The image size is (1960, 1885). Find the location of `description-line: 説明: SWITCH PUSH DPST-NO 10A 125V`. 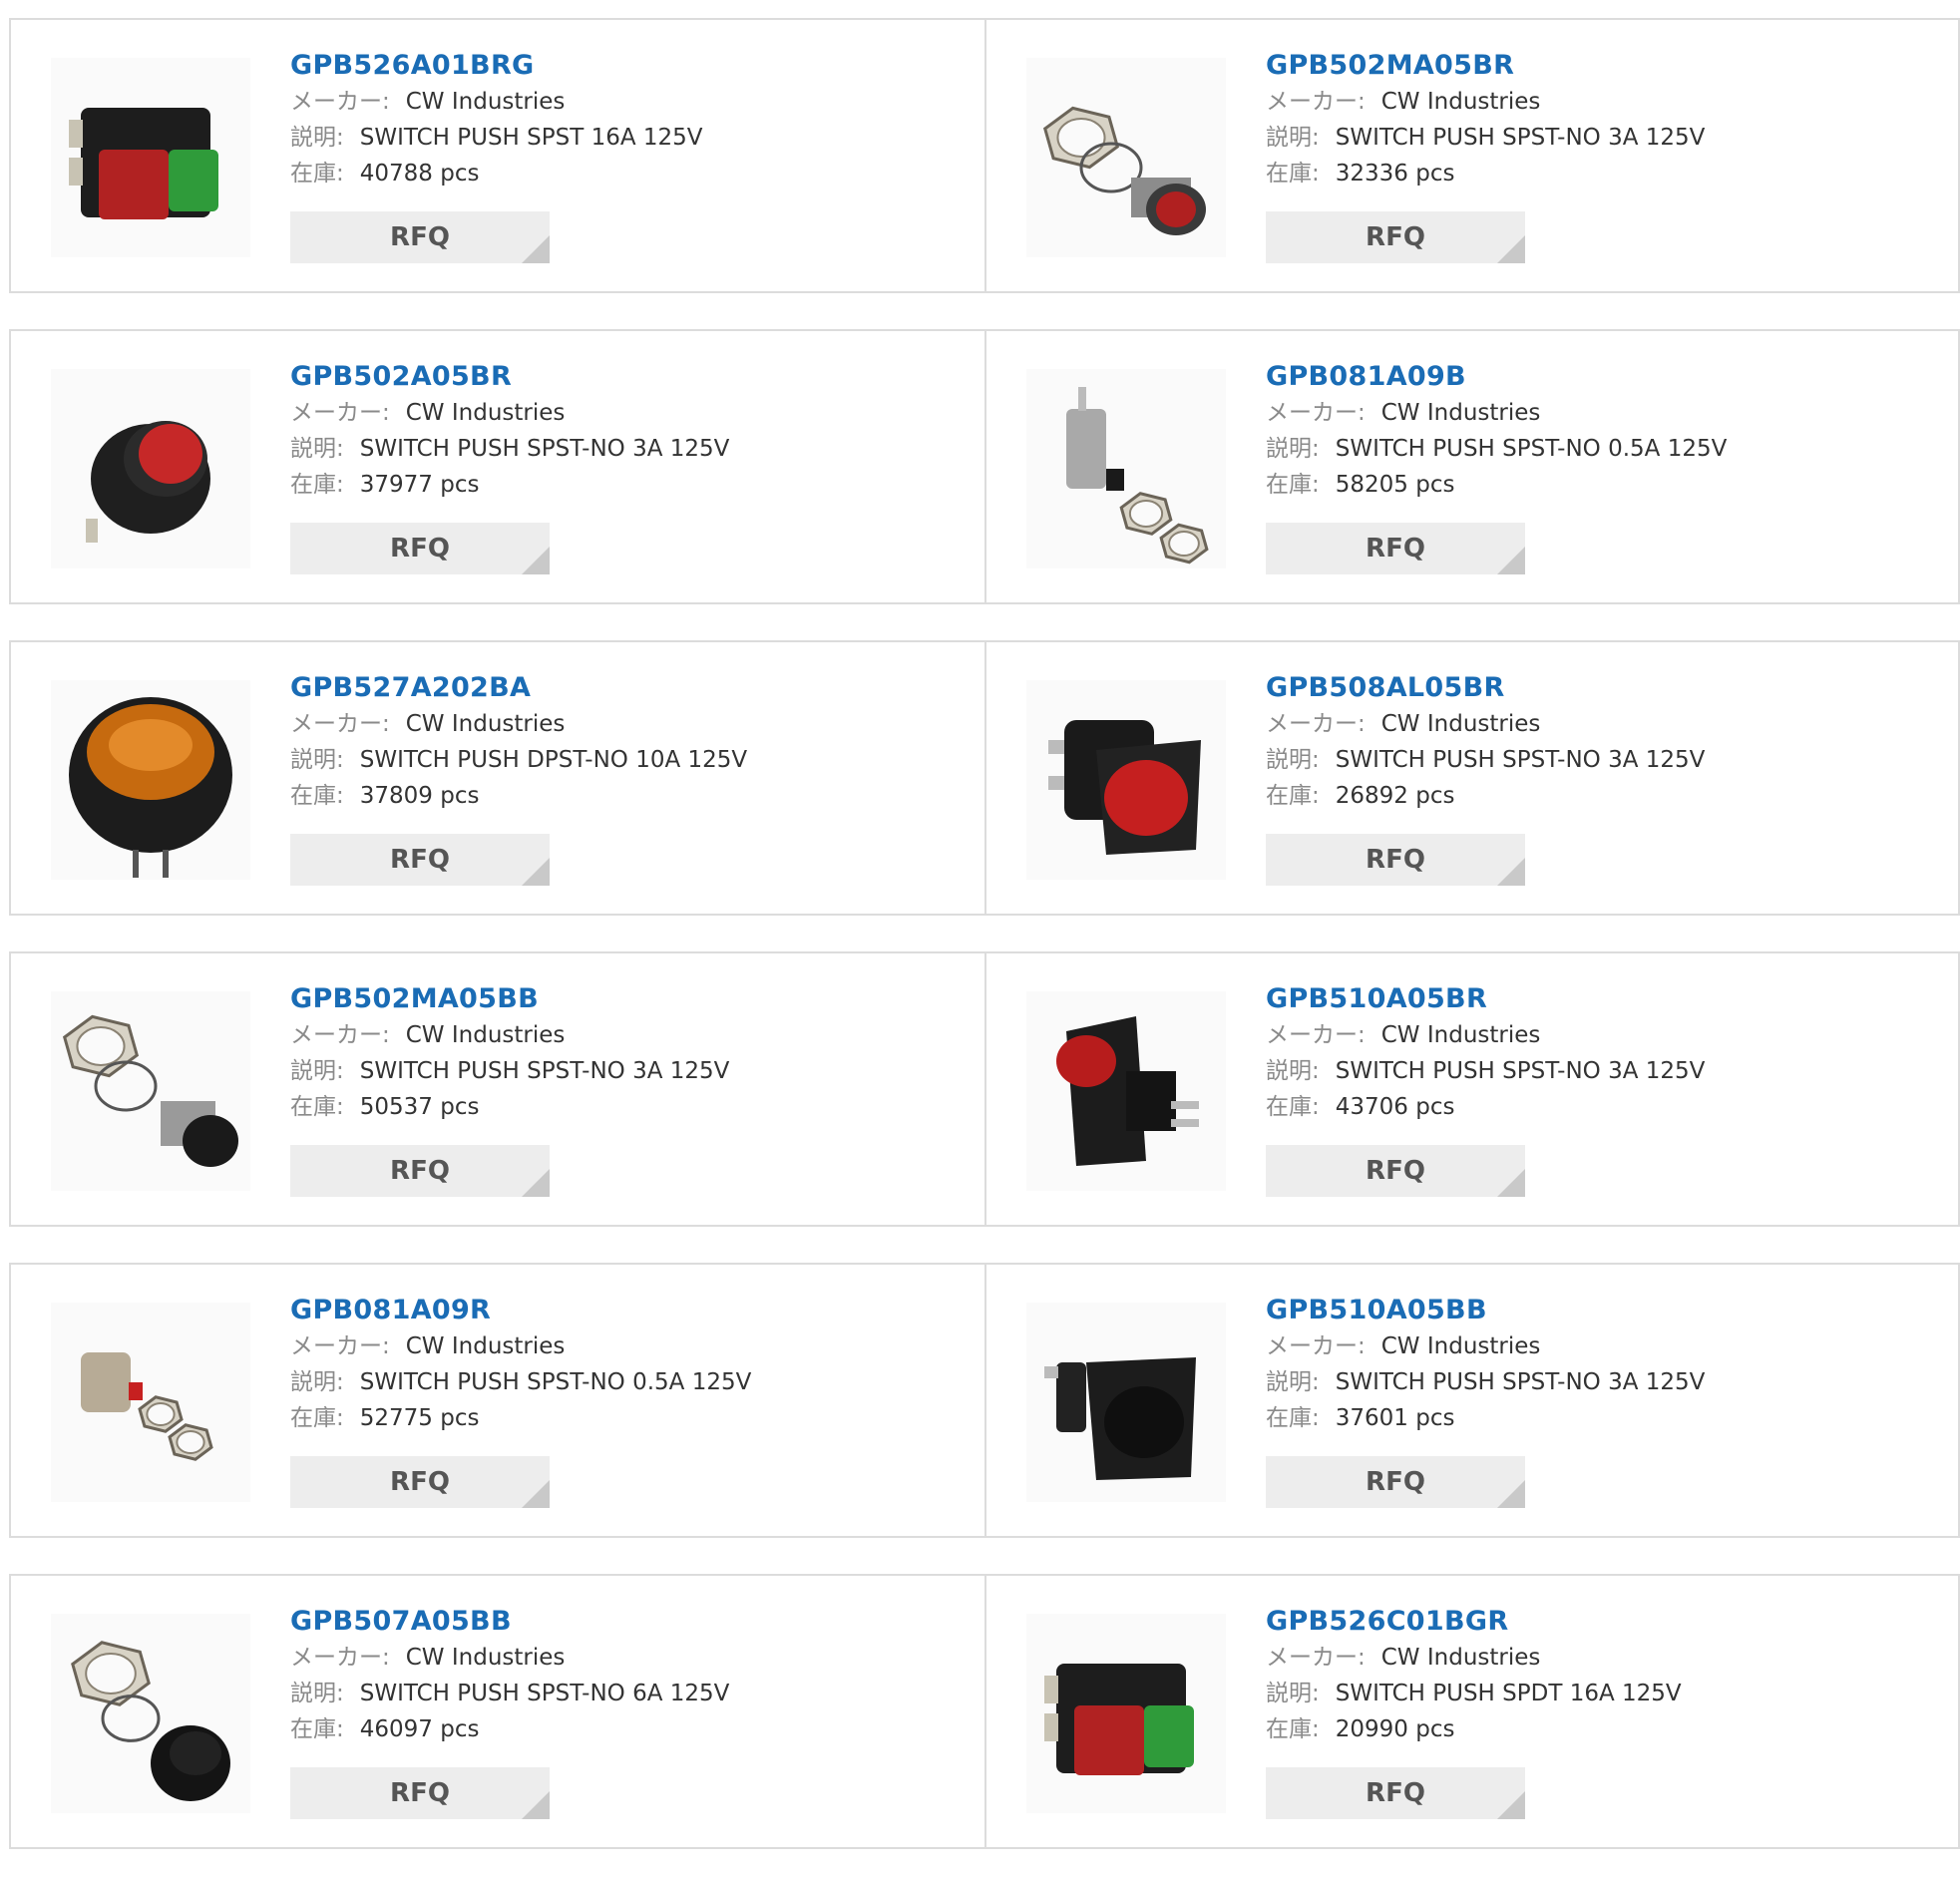

description-line: 説明: SWITCH PUSH DPST-NO 10A 125V is located at coordinates (633, 760).